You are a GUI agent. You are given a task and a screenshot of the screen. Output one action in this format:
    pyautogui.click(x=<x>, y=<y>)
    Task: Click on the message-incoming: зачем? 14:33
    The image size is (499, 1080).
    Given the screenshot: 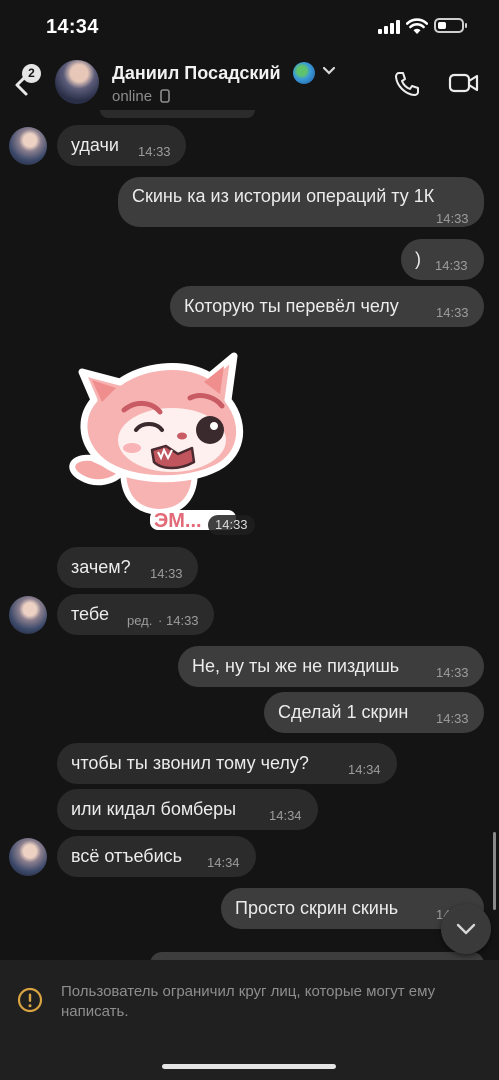 What is the action you would take?
    pyautogui.click(x=127, y=567)
    